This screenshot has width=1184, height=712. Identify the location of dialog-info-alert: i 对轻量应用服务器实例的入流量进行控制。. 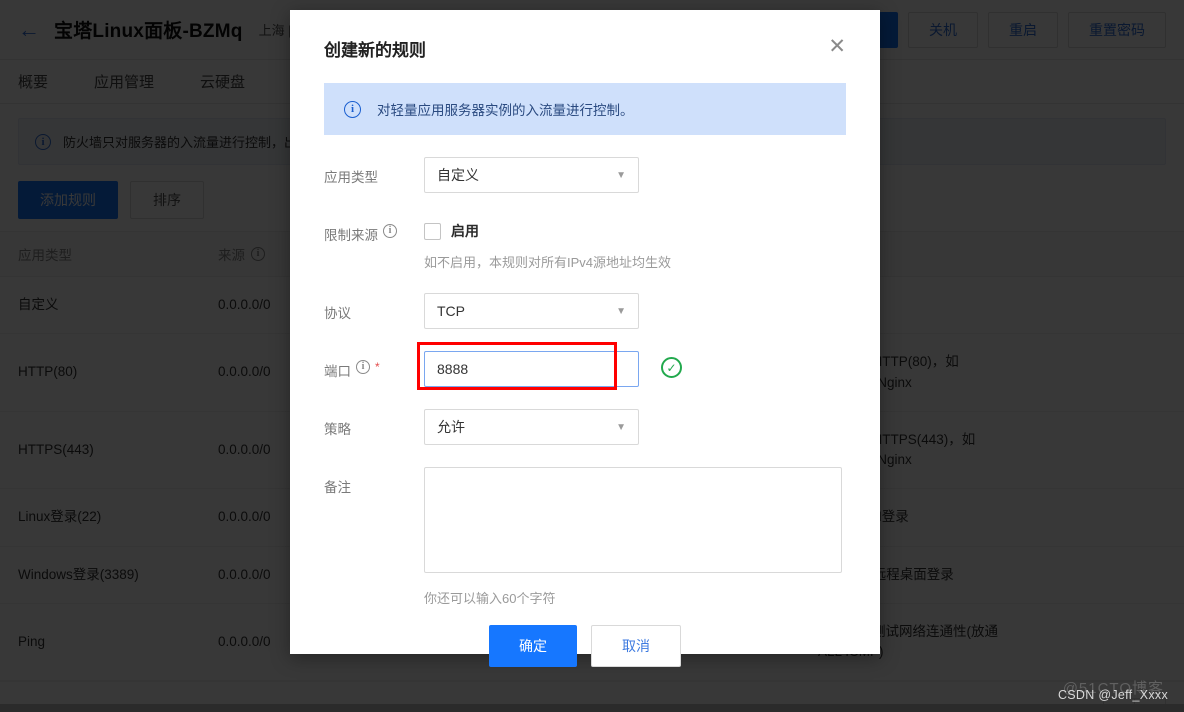
(585, 109).